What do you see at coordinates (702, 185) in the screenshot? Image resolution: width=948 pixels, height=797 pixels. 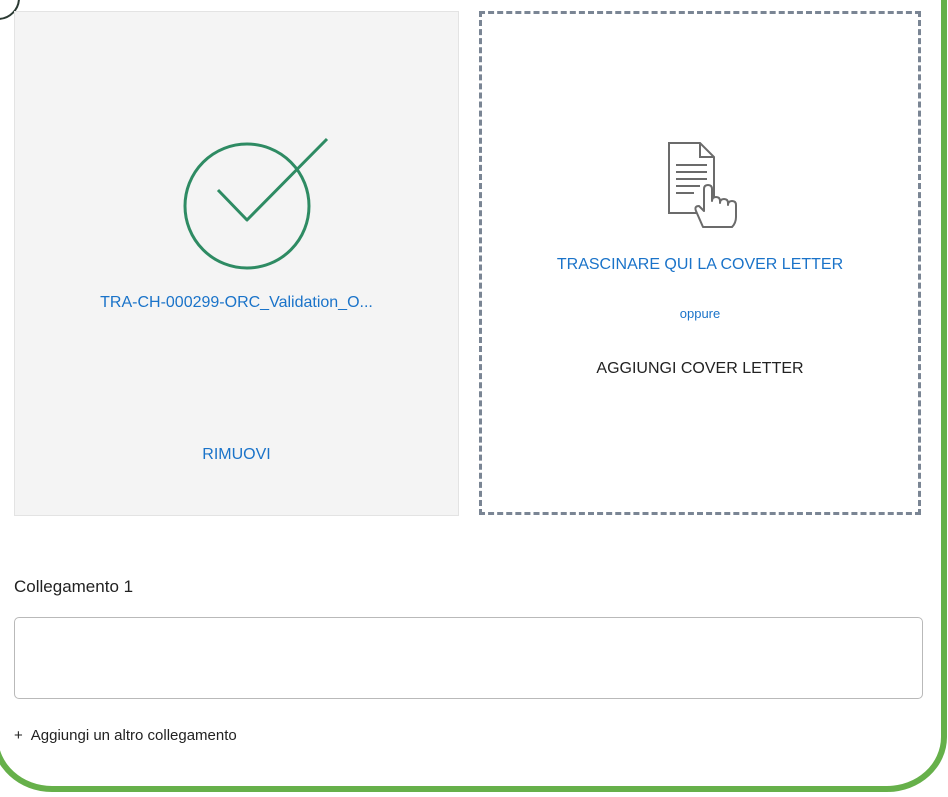 I see `document-drag-icon` at bounding box center [702, 185].